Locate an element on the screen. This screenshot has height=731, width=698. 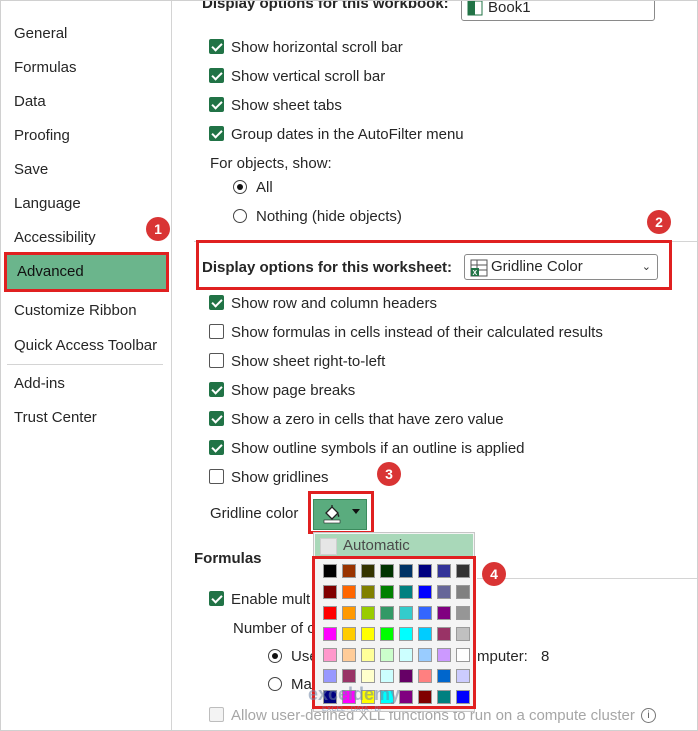
callout-badge-4: 4 is located at coordinates (494, 574).